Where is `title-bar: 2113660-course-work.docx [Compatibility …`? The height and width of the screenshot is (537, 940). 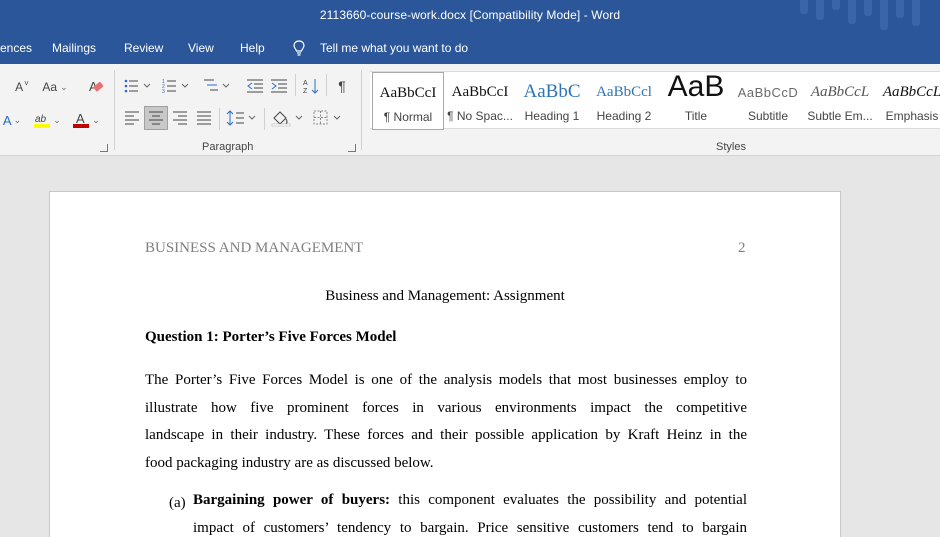 title-bar: 2113660-course-work.docx [Compatibility … is located at coordinates (470, 16).